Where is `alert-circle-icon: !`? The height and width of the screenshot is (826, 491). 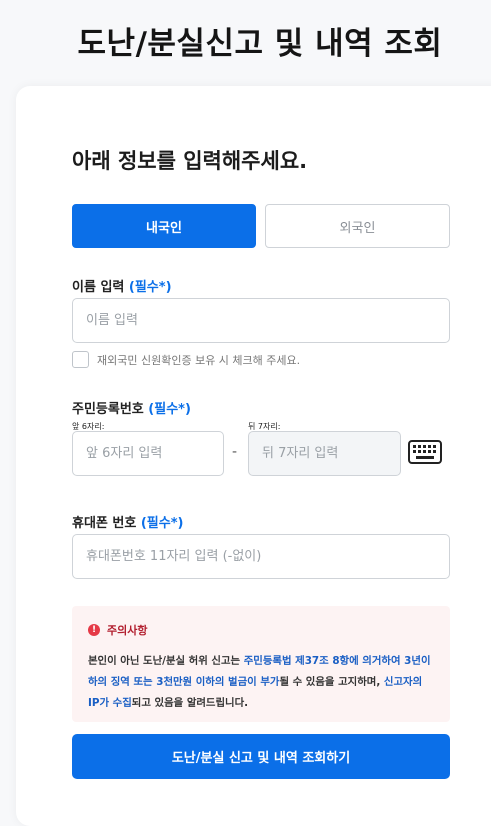 alert-circle-icon: ! is located at coordinates (94, 630).